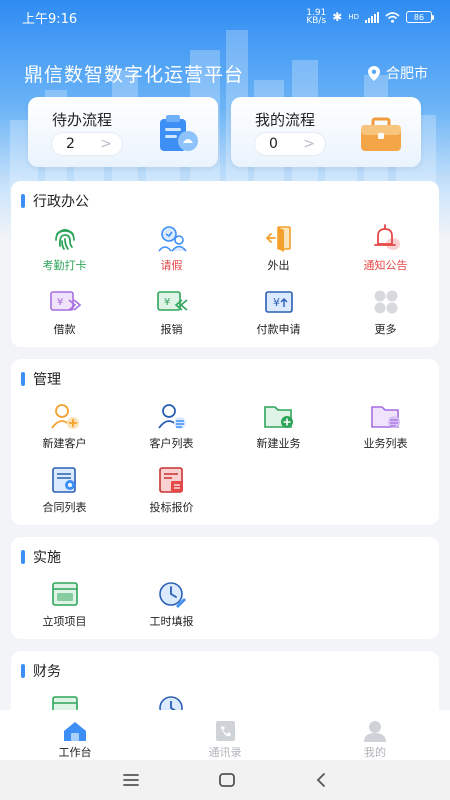 The image size is (450, 800). Describe the element at coordinates (172, 301) in the screenshot. I see `reimburse-icon: ¥` at that location.